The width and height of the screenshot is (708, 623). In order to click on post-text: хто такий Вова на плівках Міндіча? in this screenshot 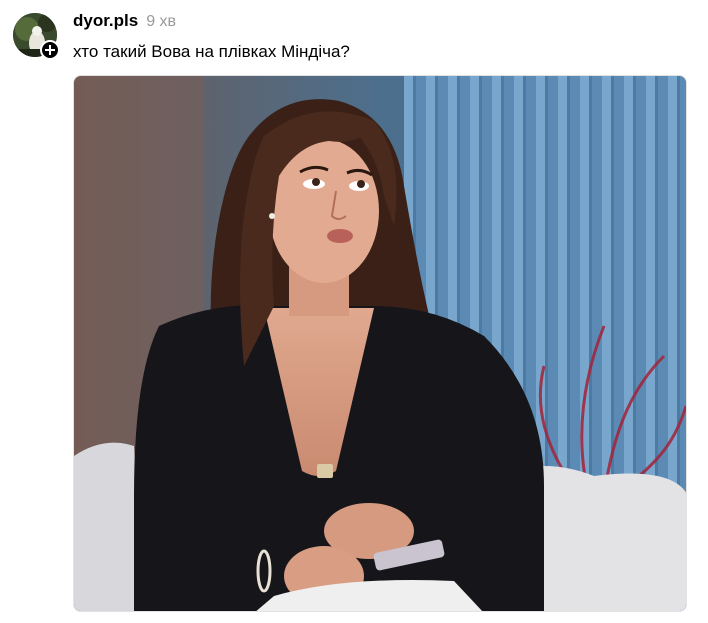, I will do `click(211, 51)`.